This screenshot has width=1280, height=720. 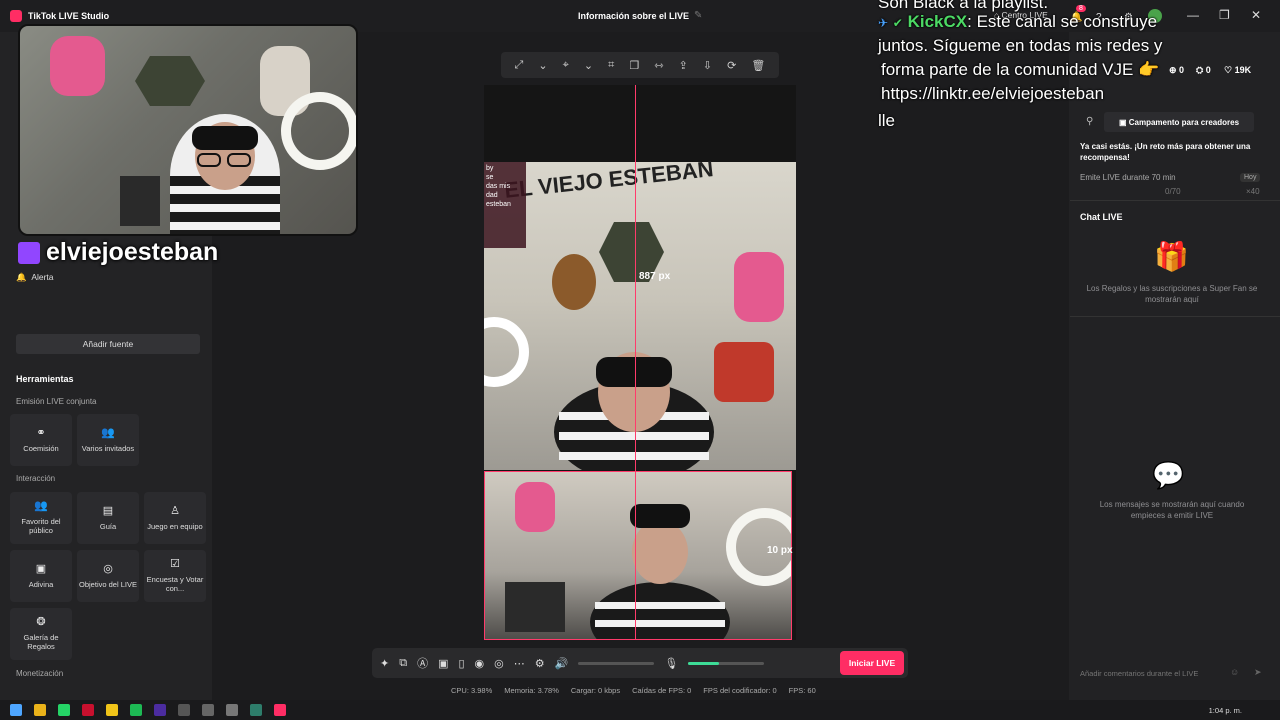 What do you see at coordinates (188, 130) in the screenshot?
I see `webcam-preview` at bounding box center [188, 130].